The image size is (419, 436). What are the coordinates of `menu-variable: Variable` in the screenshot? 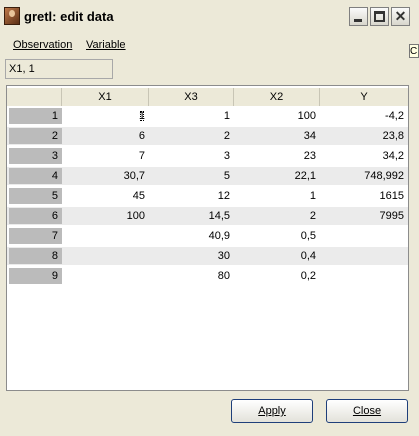 It's located at (106, 45).